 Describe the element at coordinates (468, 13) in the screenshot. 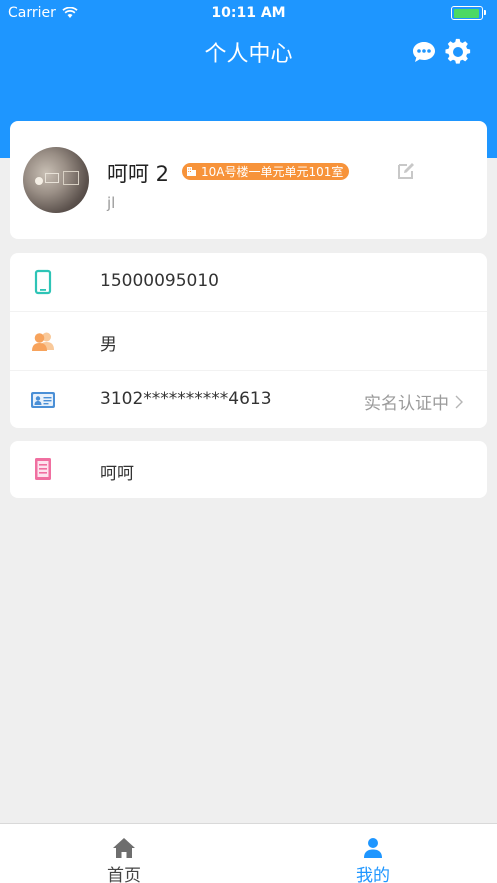

I see `battery-icon` at that location.